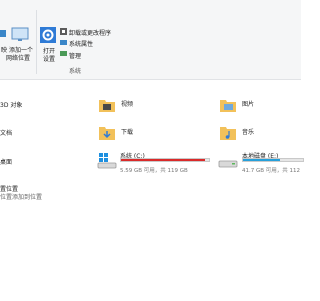 The width and height of the screenshot is (320, 301). What do you see at coordinates (107, 133) in the screenshot?
I see `downloads-folder-icon` at bounding box center [107, 133].